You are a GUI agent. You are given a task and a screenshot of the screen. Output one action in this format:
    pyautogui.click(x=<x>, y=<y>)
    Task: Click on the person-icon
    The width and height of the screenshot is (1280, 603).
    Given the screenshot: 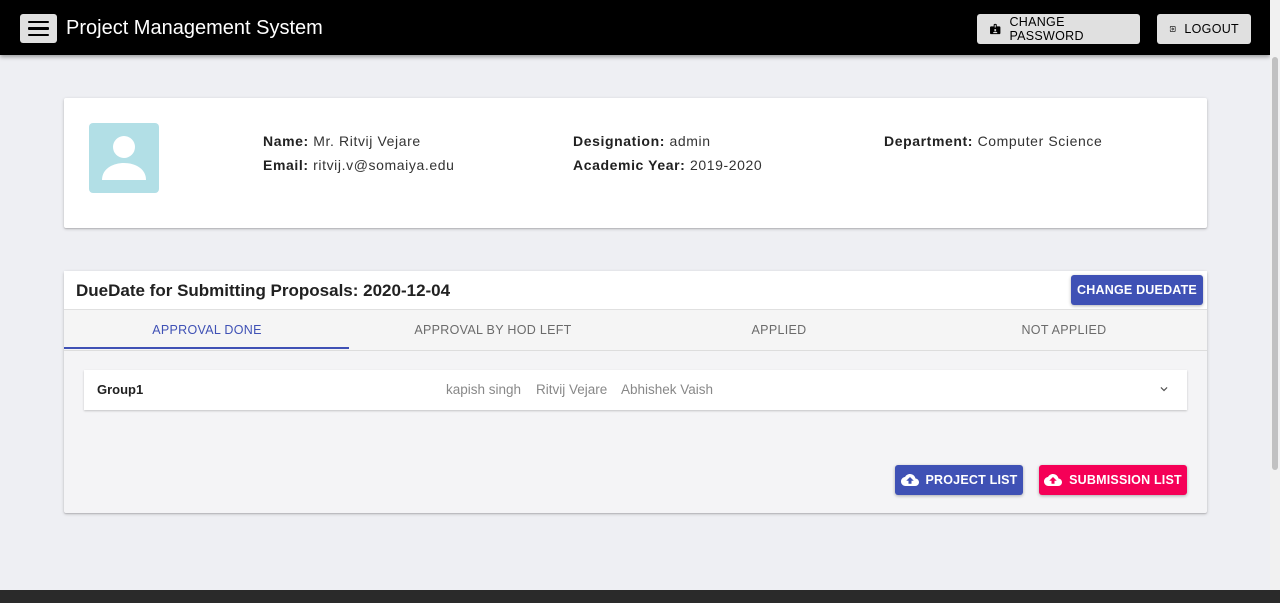 What is the action you would take?
    pyautogui.click(x=124, y=158)
    